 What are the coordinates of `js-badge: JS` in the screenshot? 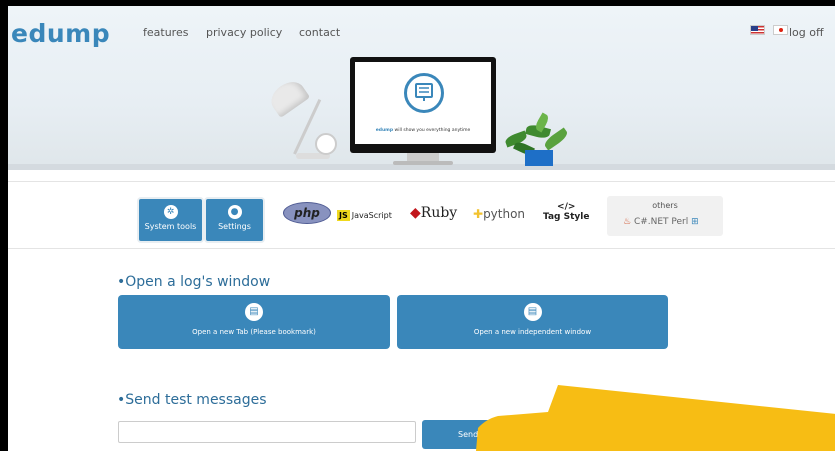 It's located at (343, 215).